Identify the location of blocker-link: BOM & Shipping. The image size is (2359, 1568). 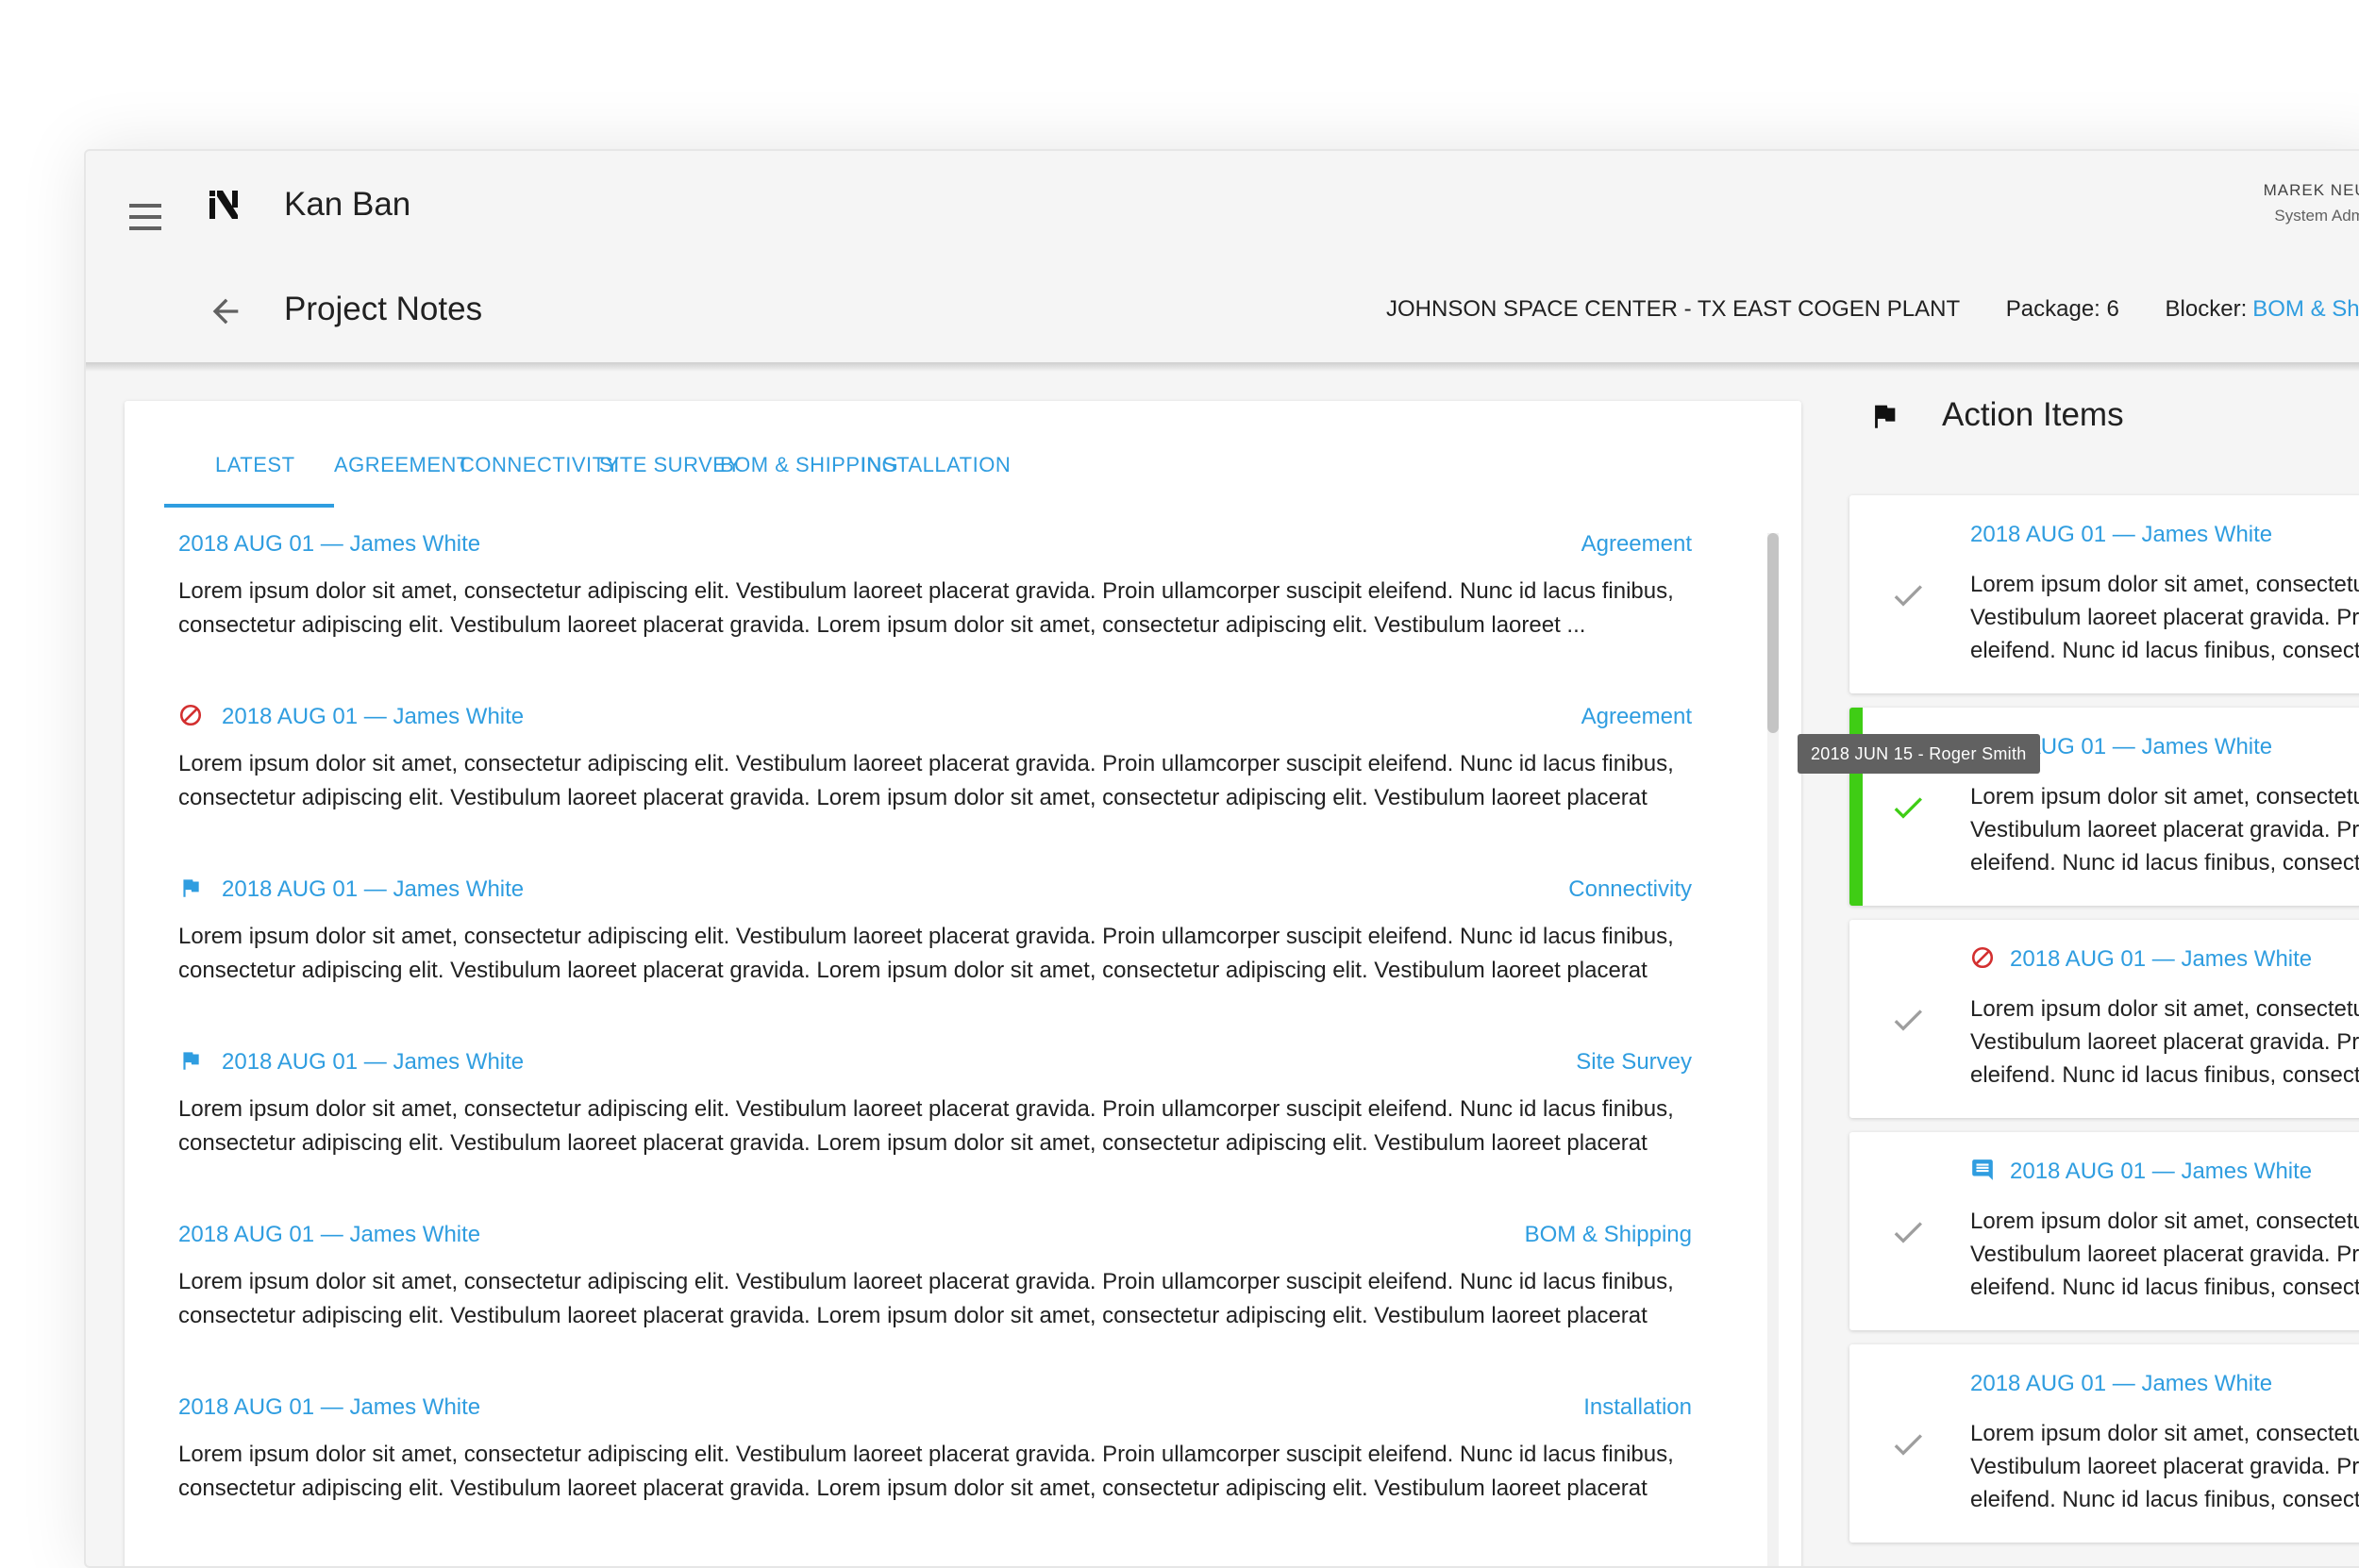
(2305, 309).